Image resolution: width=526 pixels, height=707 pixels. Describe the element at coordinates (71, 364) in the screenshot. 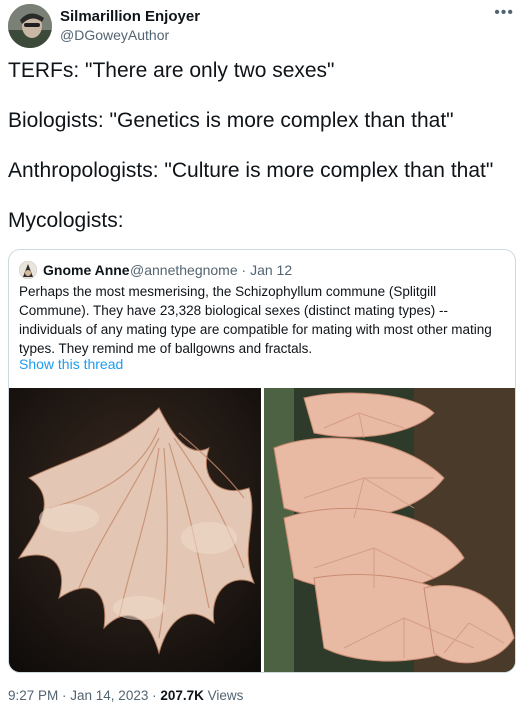

I see `show-thread-link: Show this thread` at that location.